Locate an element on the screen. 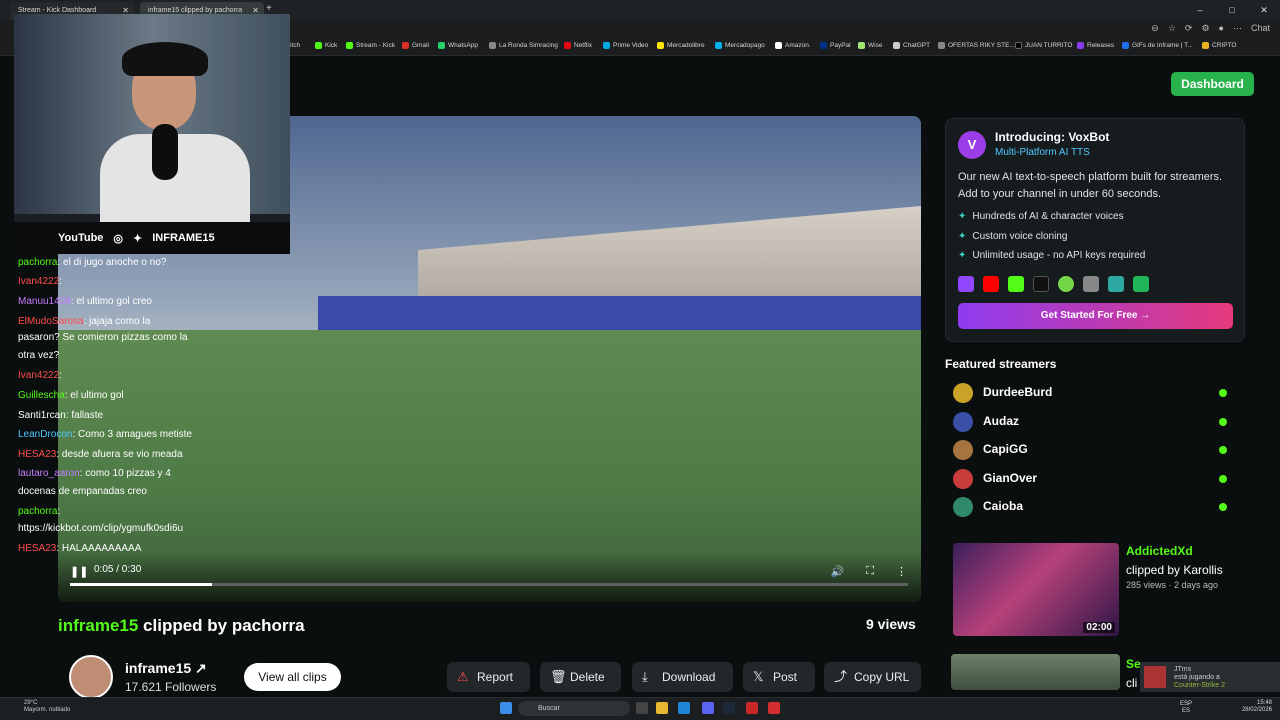  chat-user: Santi1rcan is located at coordinates (42, 415).